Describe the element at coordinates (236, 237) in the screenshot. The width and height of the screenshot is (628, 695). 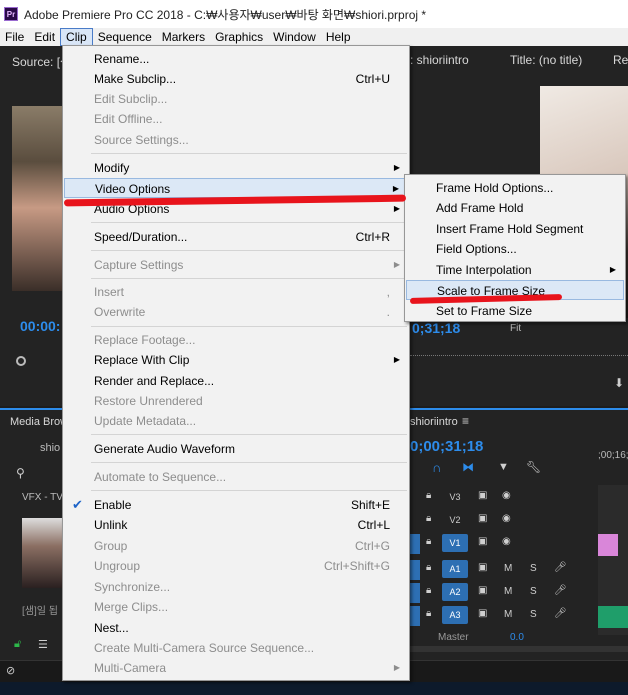
I see `menu-item-speed-duration: Speed/Duration... Ctrl+R` at that location.